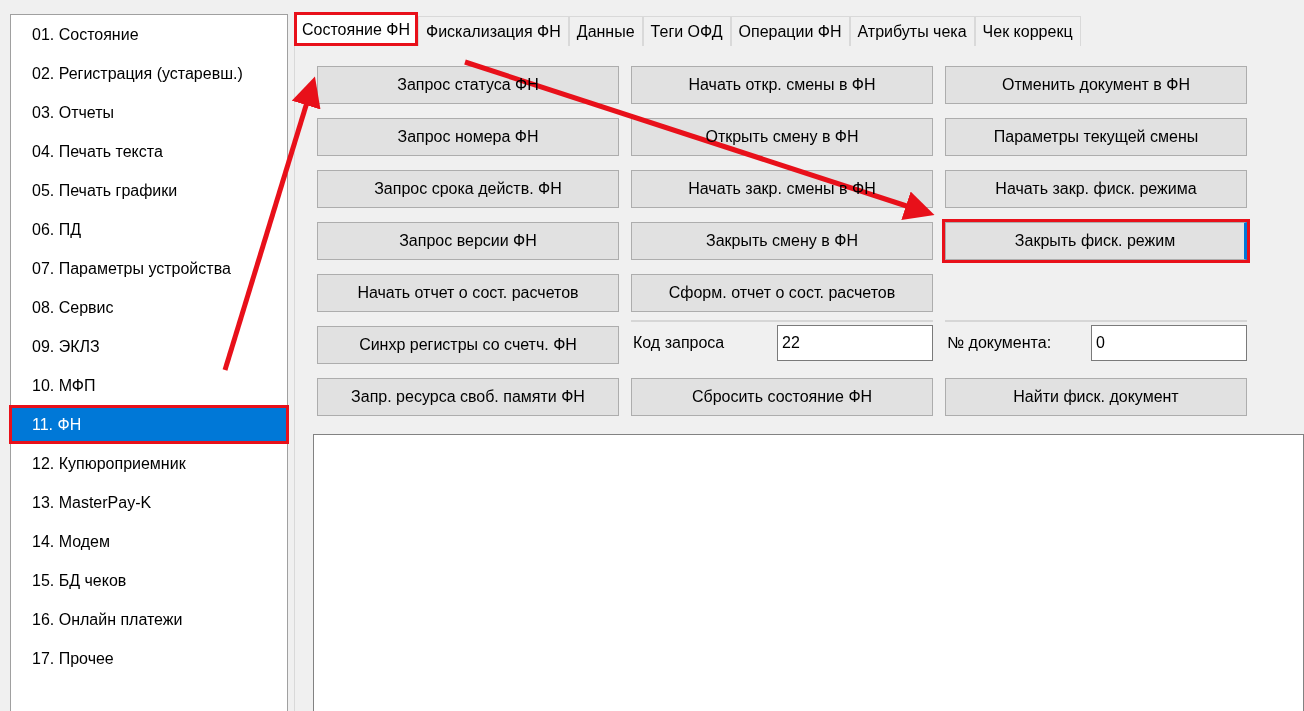  Describe the element at coordinates (855, 343) in the screenshot. I see `input-field: 22` at that location.